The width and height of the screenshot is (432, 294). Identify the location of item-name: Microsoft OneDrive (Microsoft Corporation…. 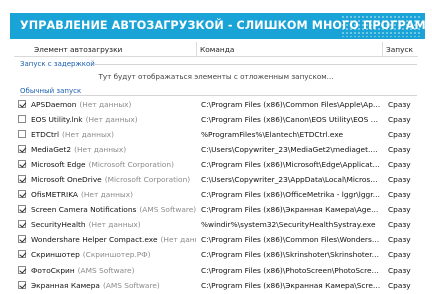
(110, 179).